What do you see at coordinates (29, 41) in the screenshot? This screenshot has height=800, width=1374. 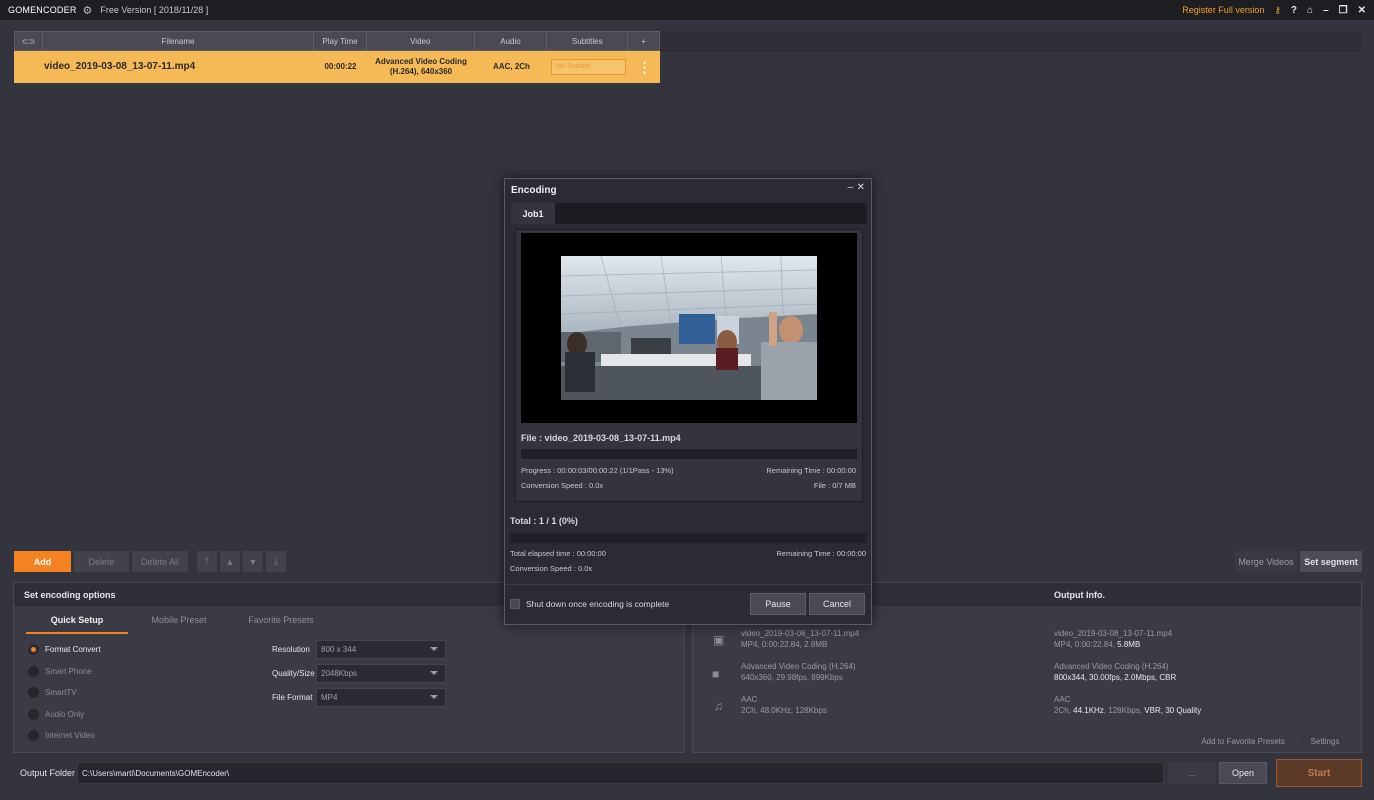 I see `link-icon: ⊂⊃` at bounding box center [29, 41].